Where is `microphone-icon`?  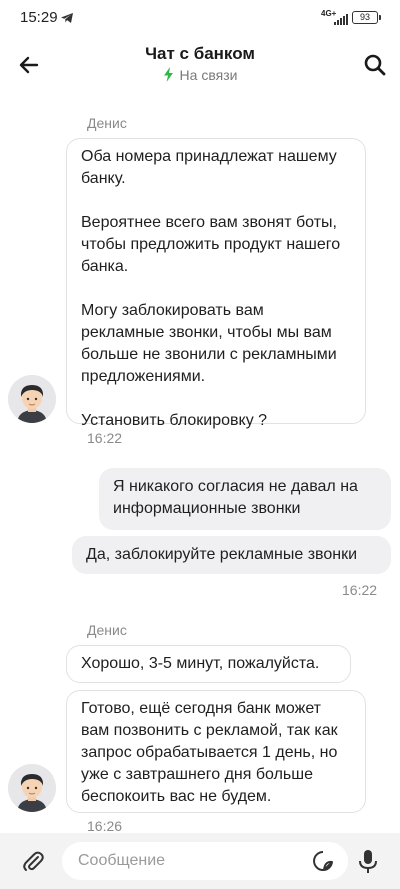 microphone-icon is located at coordinates (368, 864).